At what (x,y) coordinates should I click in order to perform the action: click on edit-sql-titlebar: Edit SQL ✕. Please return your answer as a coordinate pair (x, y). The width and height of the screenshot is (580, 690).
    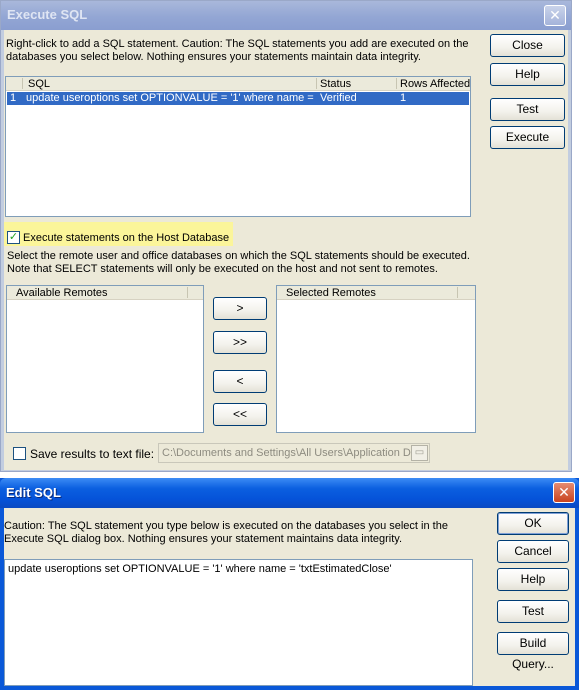
    Looking at the image, I should click on (289, 493).